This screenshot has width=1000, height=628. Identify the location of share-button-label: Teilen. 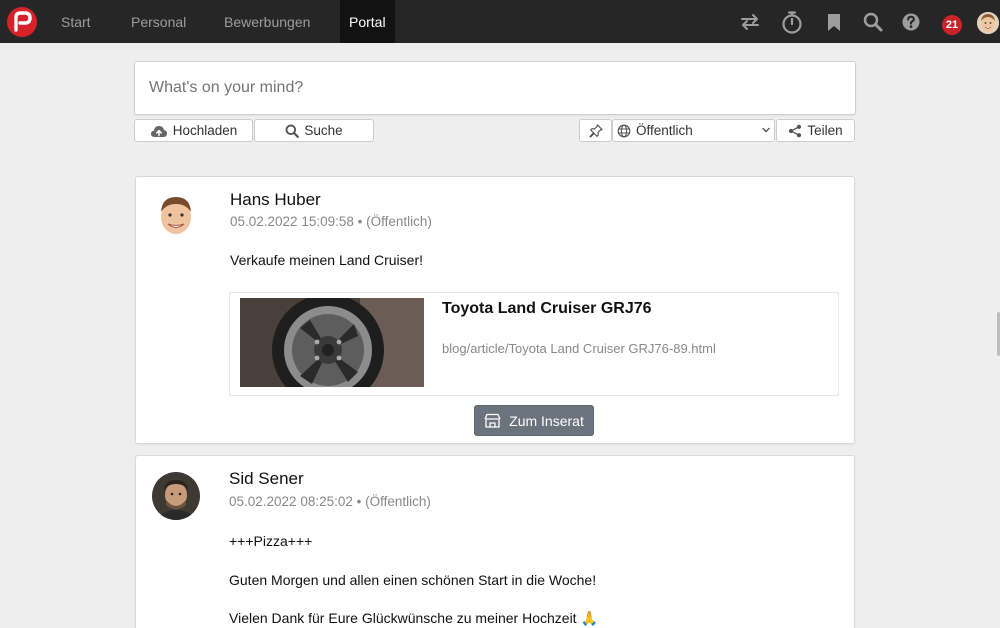
(825, 130).